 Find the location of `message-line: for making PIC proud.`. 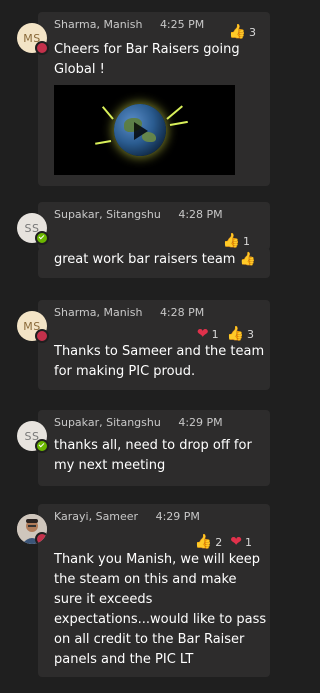

message-line: for making PIC proud. is located at coordinates (125, 371).